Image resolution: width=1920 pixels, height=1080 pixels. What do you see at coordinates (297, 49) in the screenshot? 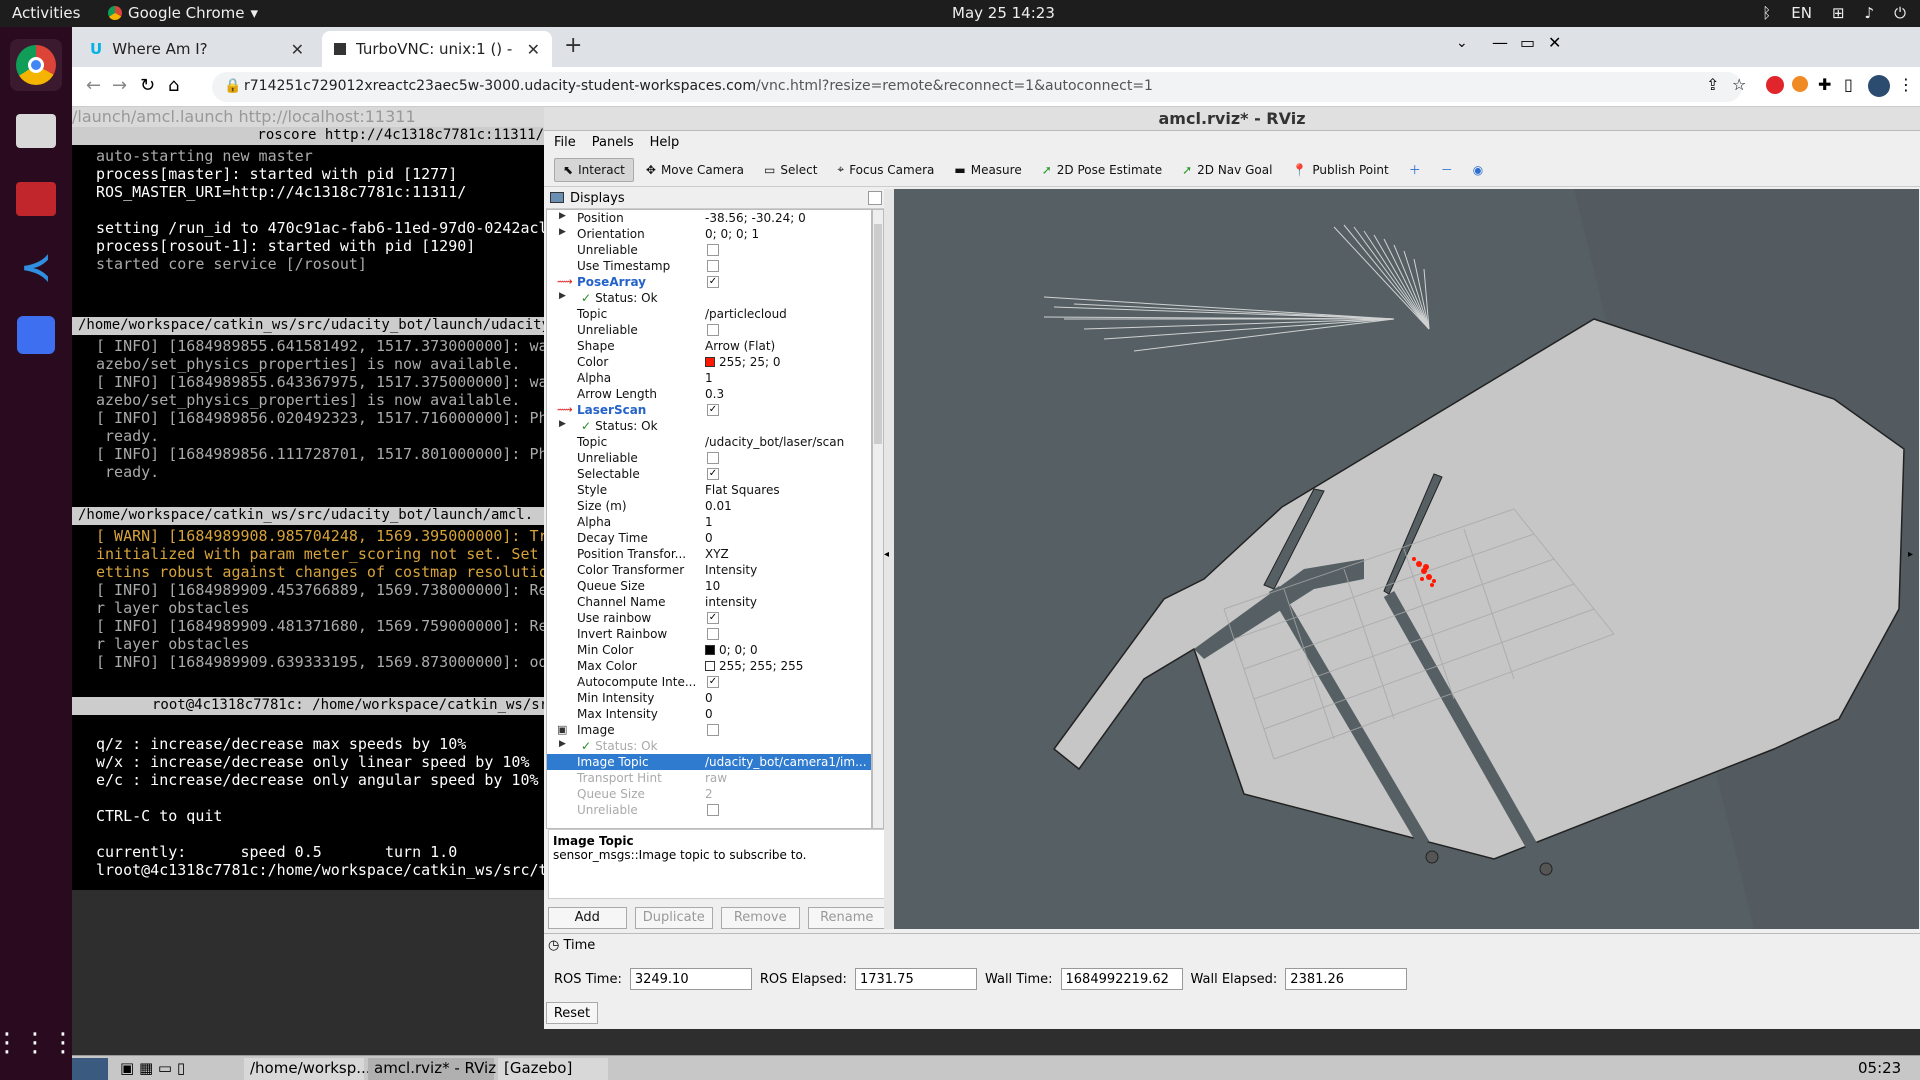
I see `close-icon: ✕` at bounding box center [297, 49].